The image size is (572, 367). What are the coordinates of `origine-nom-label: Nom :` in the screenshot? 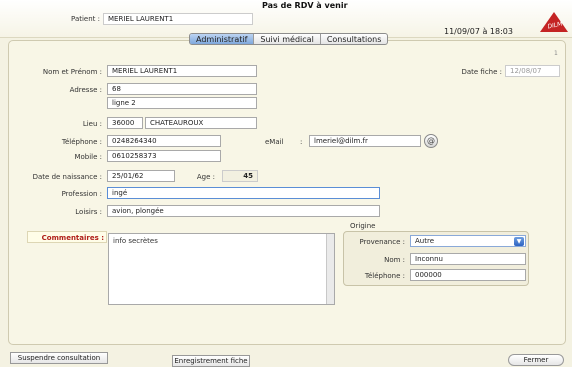 It's located at (394, 260).